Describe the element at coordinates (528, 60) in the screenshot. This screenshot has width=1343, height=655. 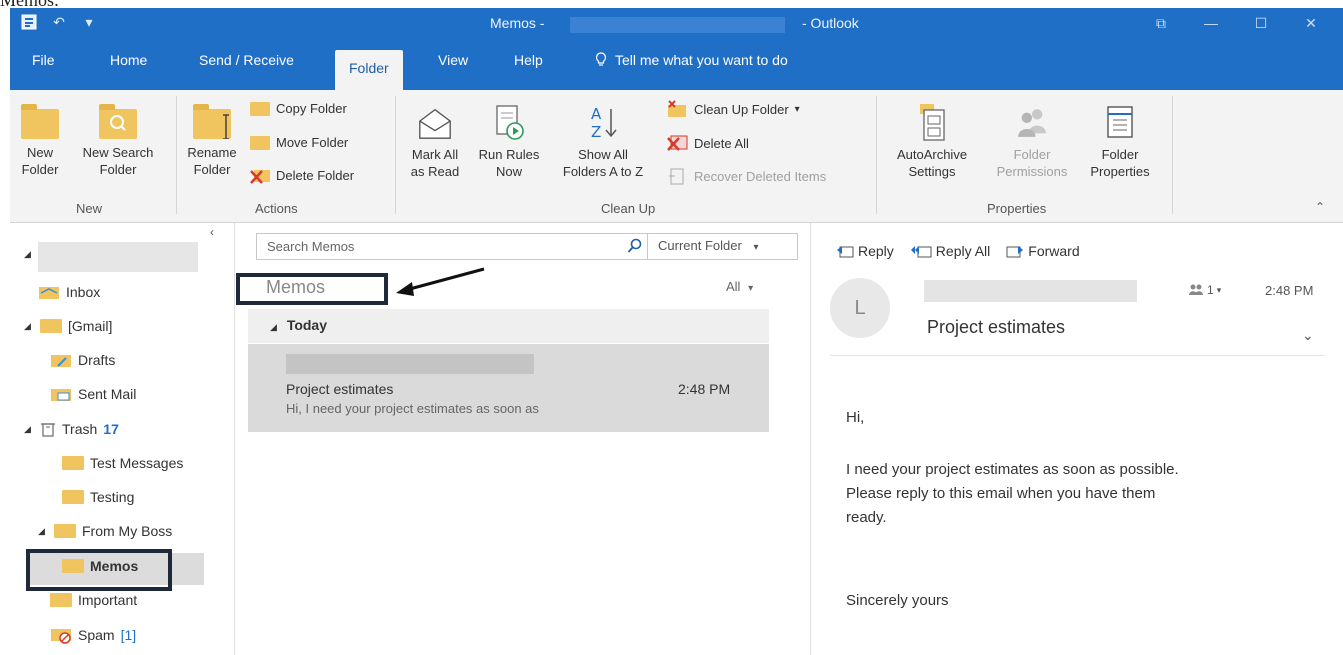
I see `tab-help: Help` at that location.